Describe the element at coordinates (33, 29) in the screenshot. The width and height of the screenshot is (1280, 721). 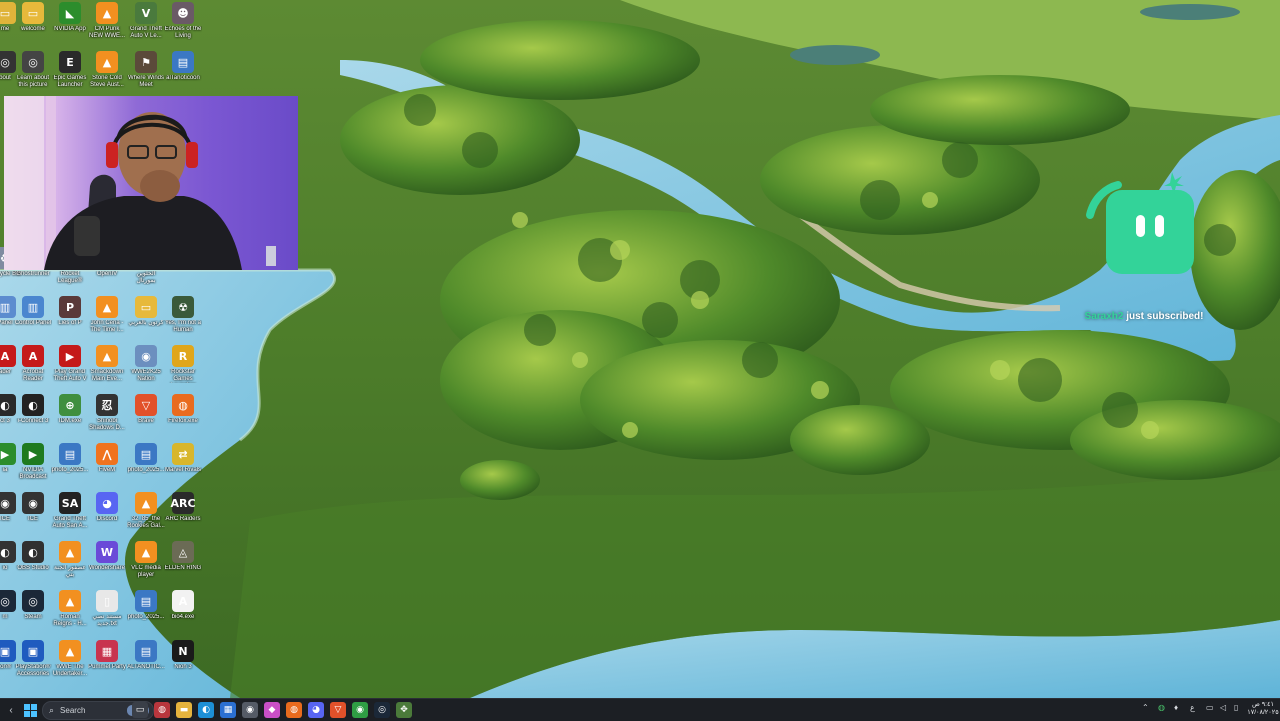
I see `desktop-icon-label: welcome` at that location.